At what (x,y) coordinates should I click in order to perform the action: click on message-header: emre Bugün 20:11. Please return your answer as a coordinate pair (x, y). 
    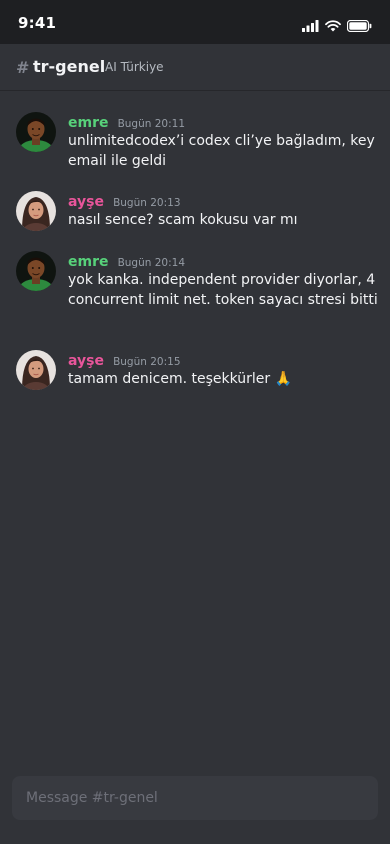
    Looking at the image, I should click on (126, 121).